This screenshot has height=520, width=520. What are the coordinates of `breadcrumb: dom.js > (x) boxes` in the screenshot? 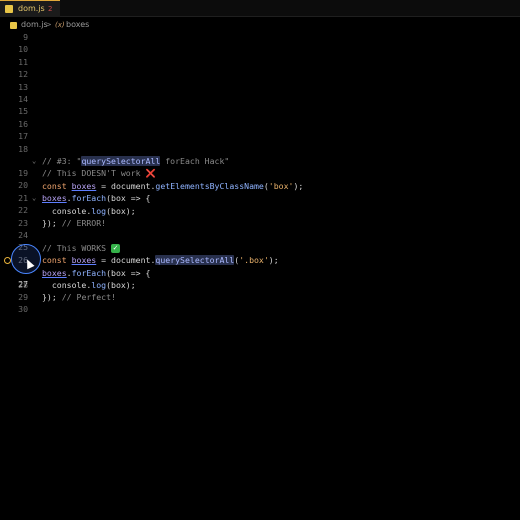 It's located at (260, 25).